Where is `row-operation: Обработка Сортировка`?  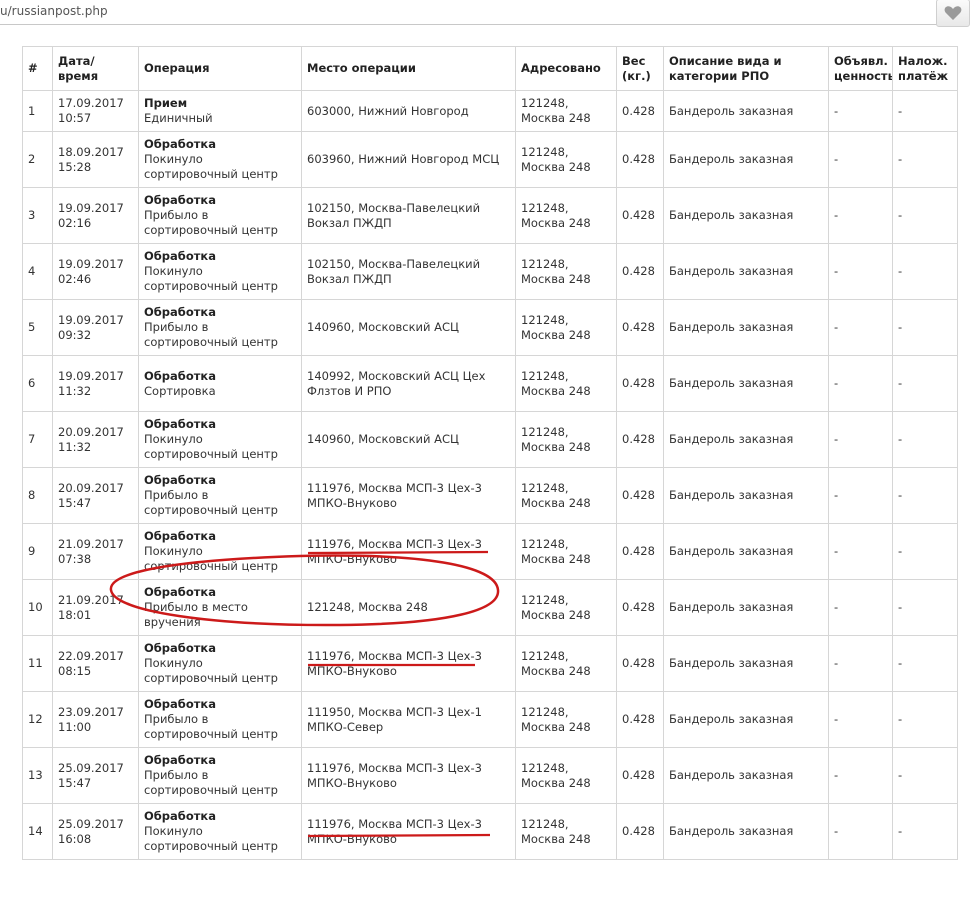
row-operation: Обработка Сортировка is located at coordinates (220, 383).